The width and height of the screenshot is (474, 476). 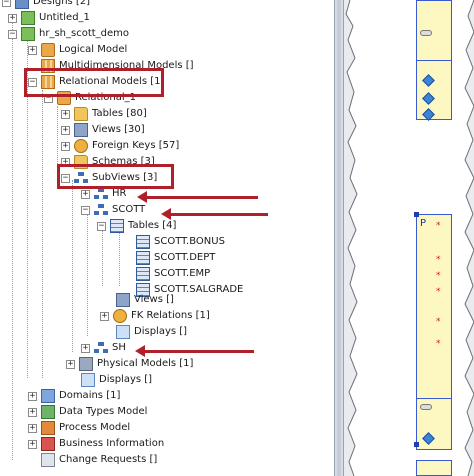 I want to click on tree-node-label: SCOTT.DEPT, so click(x=185, y=257).